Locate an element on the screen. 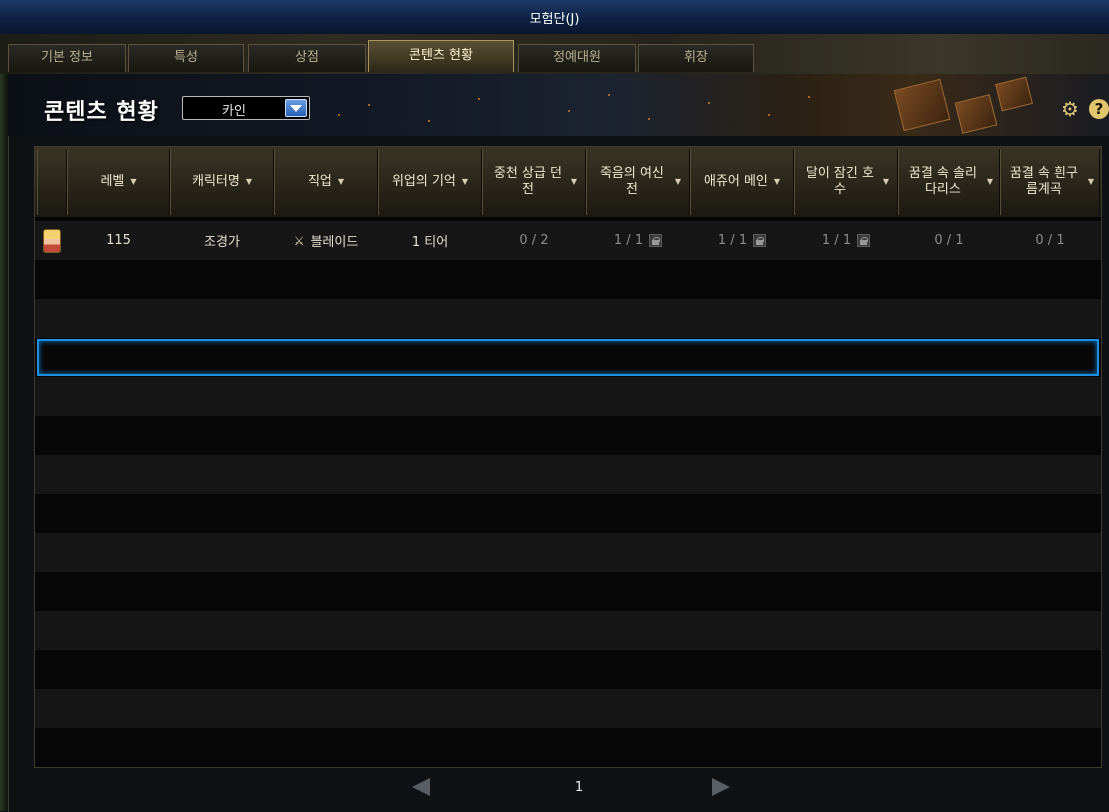 This screenshot has width=1109, height=812. jungcheon-cell: 0 / 2 is located at coordinates (534, 240).